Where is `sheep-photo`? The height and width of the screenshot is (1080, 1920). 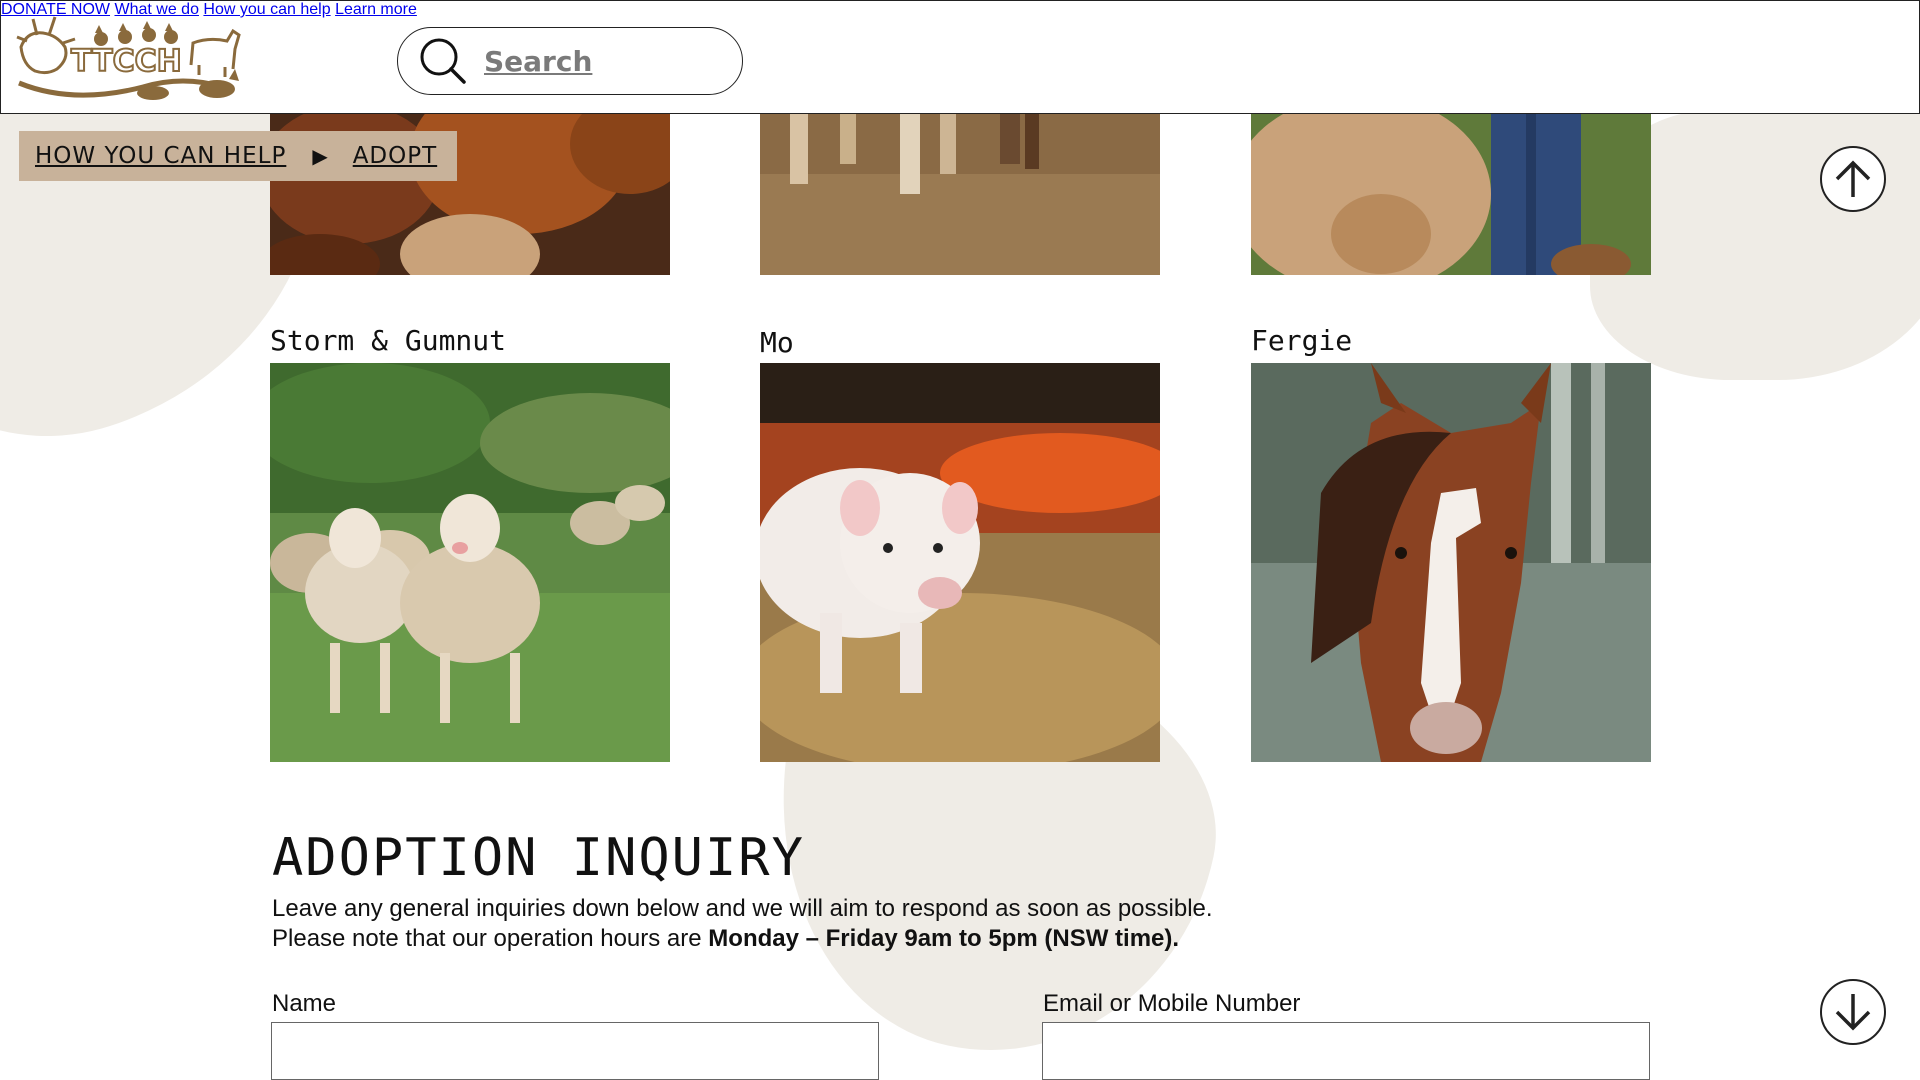
sheep-photo is located at coordinates (470, 562).